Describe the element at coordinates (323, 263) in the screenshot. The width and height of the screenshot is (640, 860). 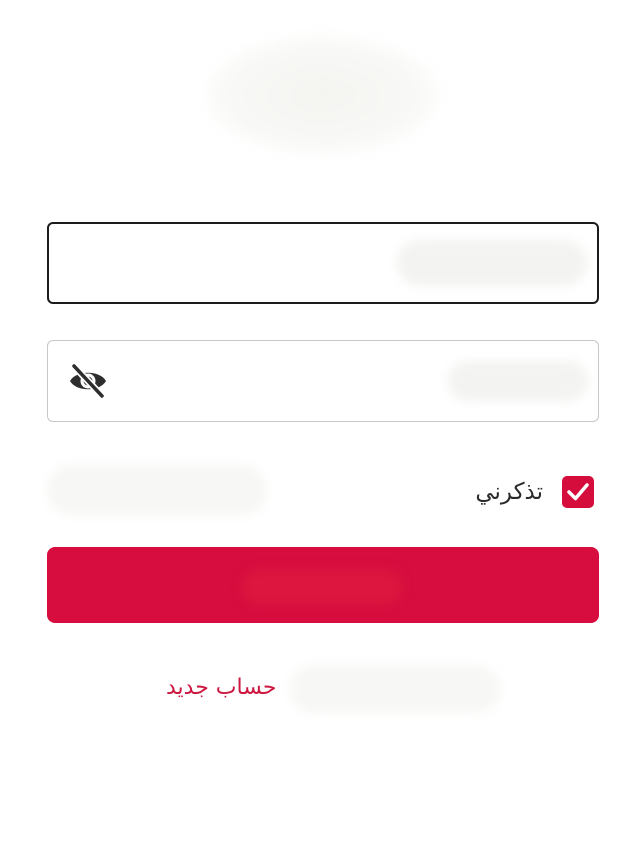
I see `username-field` at that location.